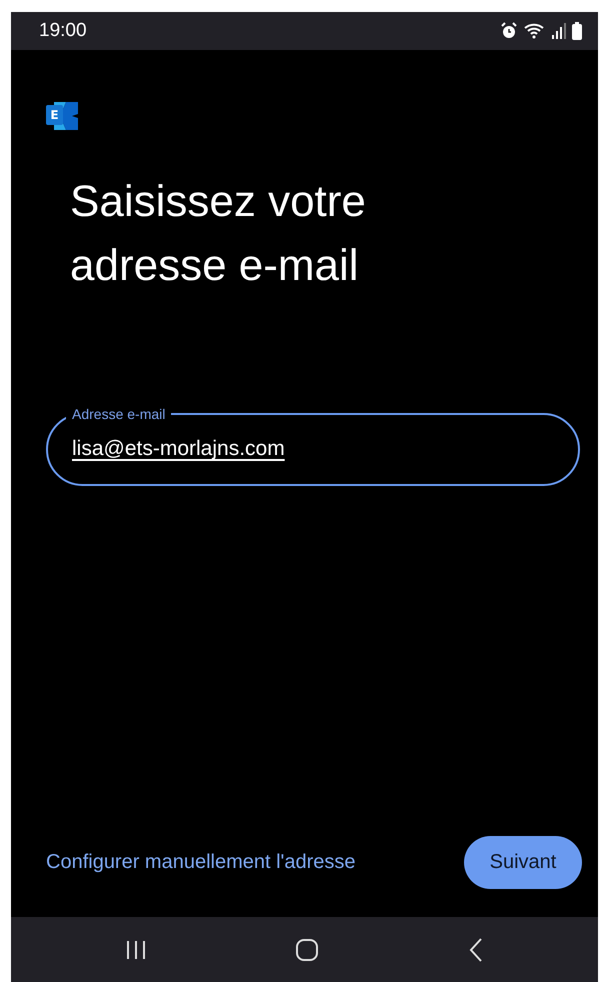  Describe the element at coordinates (523, 862) in the screenshot. I see `next-button: Suivant` at that location.